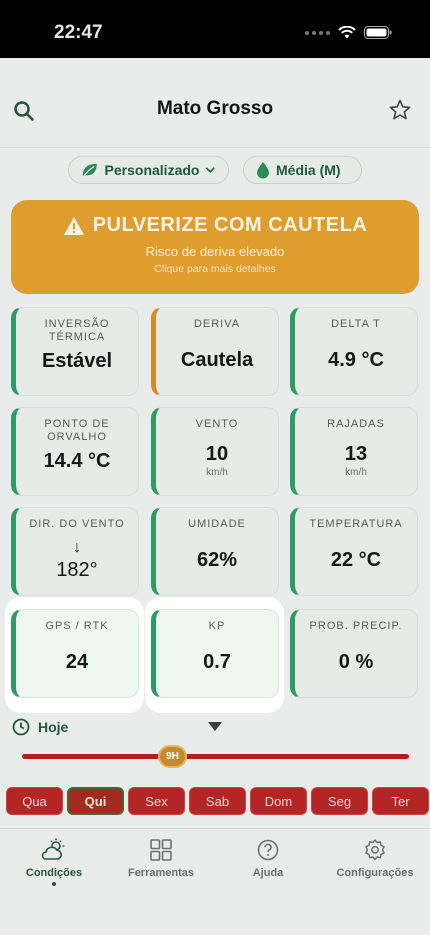 The width and height of the screenshot is (430, 935). I want to click on page-title: Mato Grosso, so click(215, 108).